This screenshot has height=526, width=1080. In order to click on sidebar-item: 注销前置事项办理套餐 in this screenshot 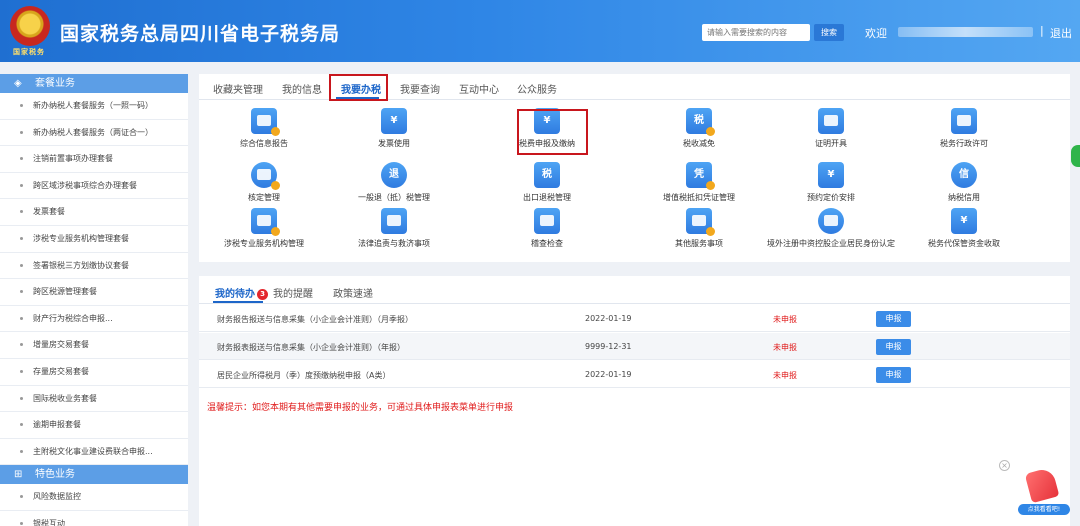, I will do `click(94, 159)`.